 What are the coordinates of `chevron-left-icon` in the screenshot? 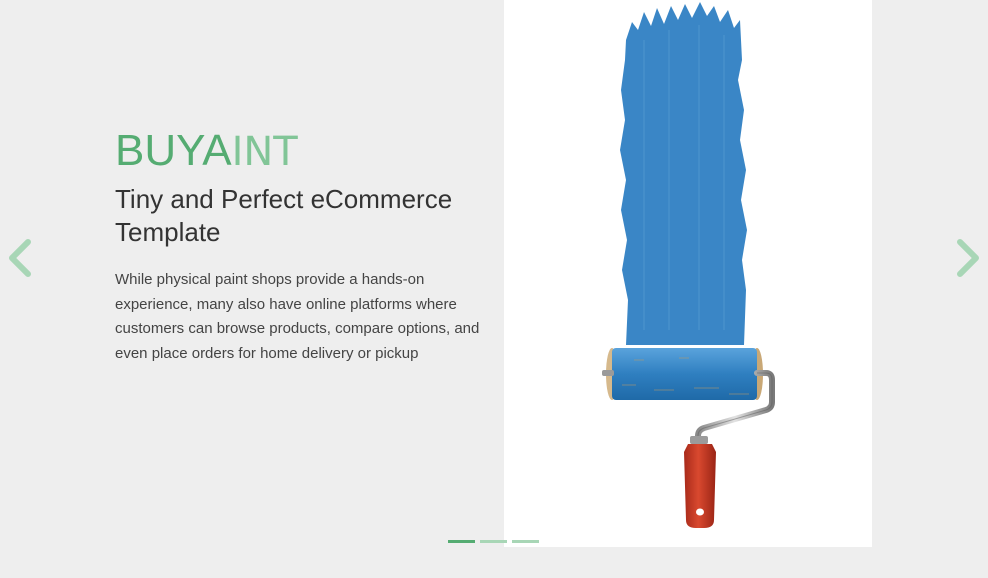 It's located at (20, 258).